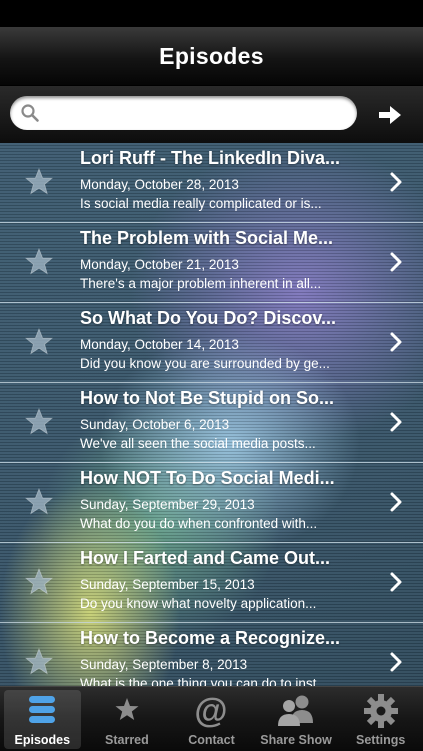 The height and width of the screenshot is (751, 423). I want to click on navigation-bar: Episodes, so click(211, 56).